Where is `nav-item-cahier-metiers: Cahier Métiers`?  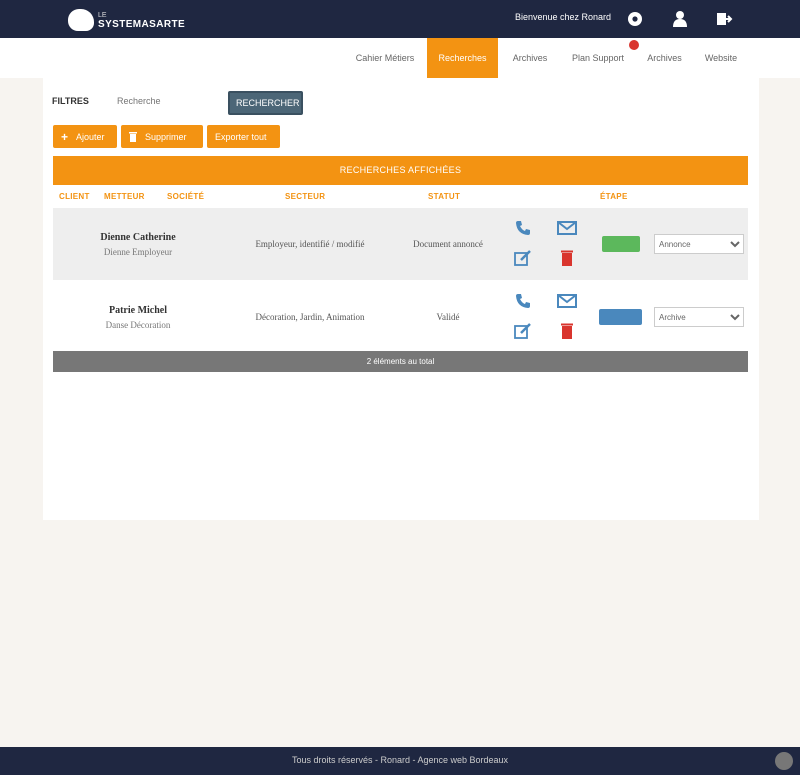
nav-item-cahier-metiers: Cahier Métiers is located at coordinates (385, 58).